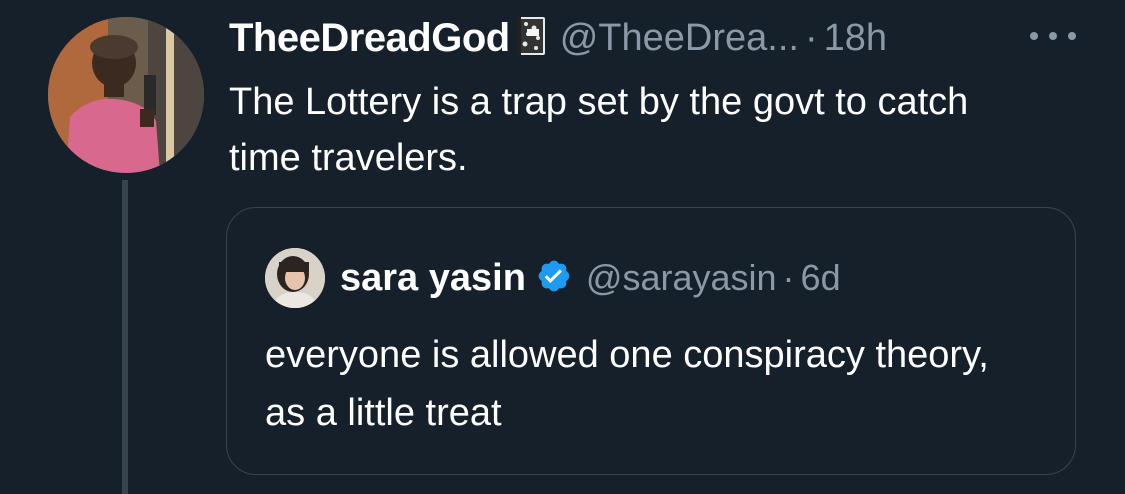  I want to click on tweet-header: TheeDreadGod @TheeDrea... · 18h, so click(558, 38).